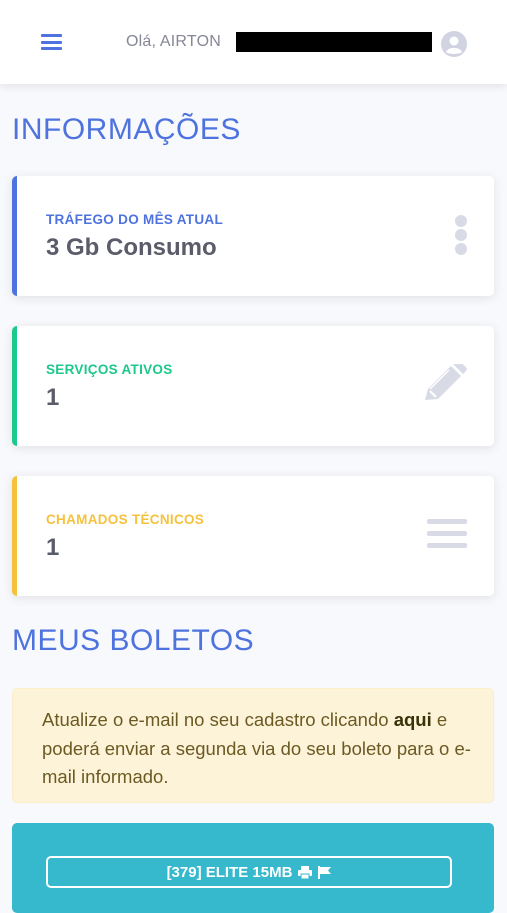 Image resolution: width=507 pixels, height=913 pixels. What do you see at coordinates (444, 384) in the screenshot?
I see `pencil-icon` at bounding box center [444, 384].